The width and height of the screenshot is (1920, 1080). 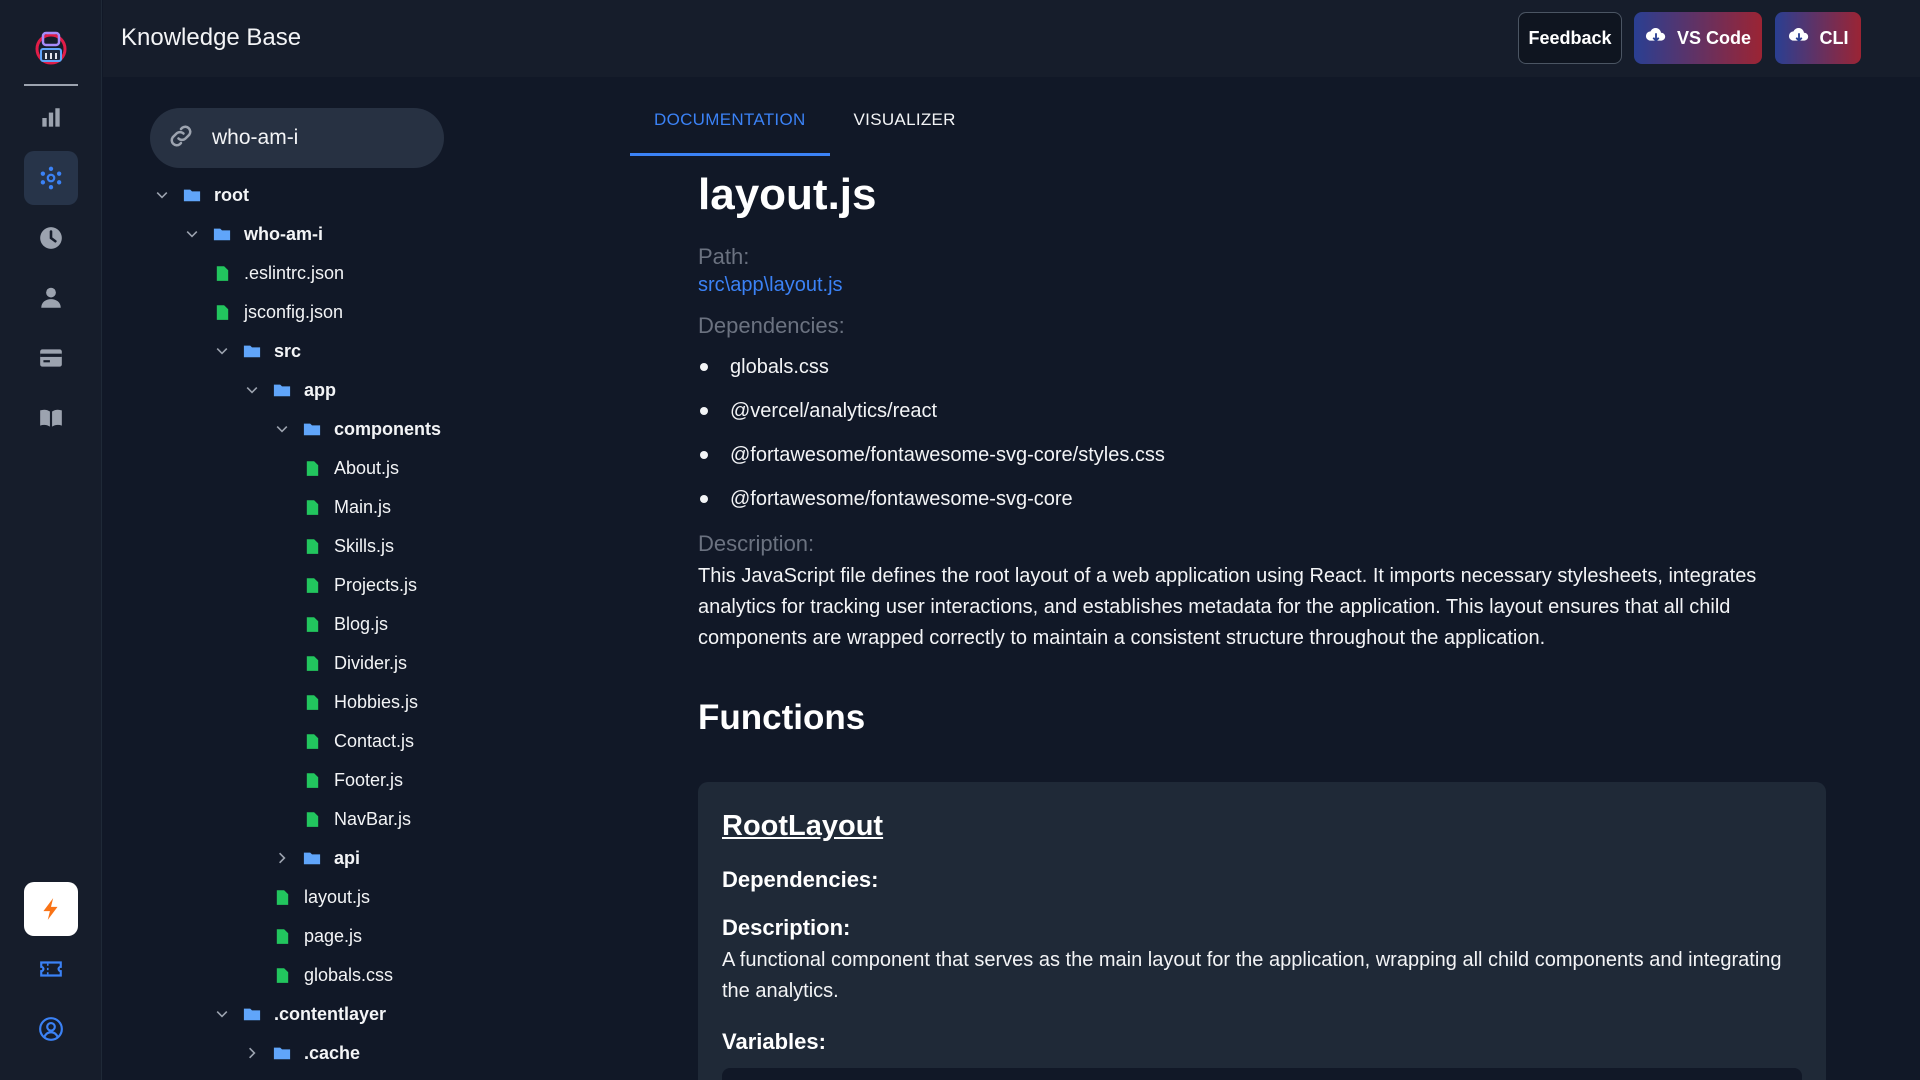 I want to click on link-icon, so click(x=181, y=138).